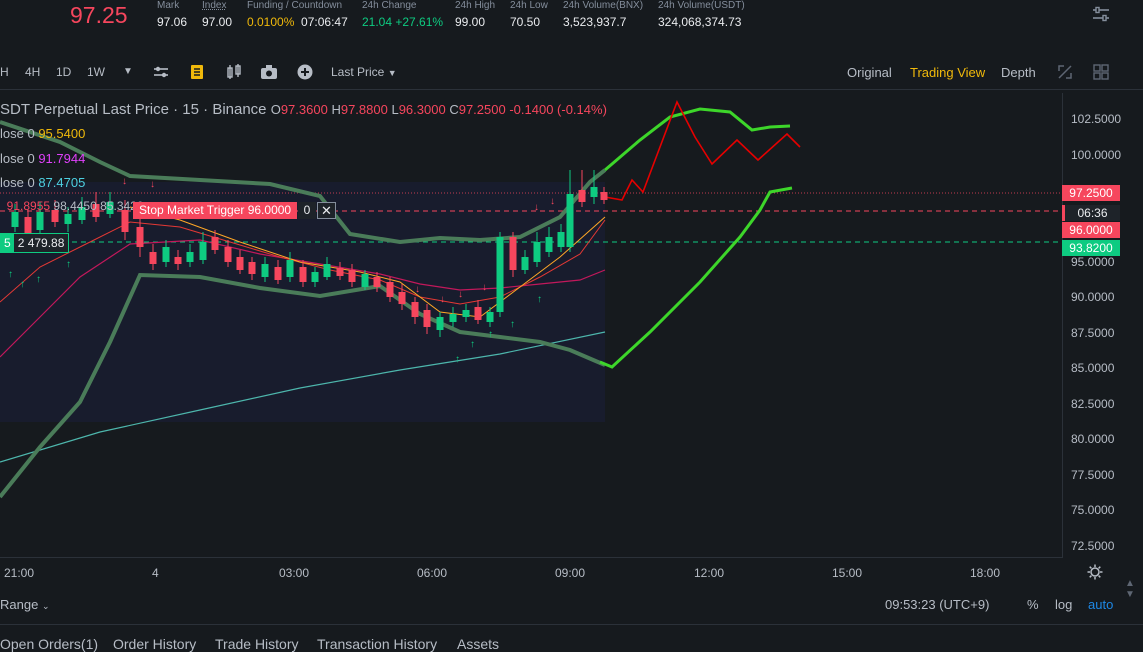 The image size is (1143, 652). What do you see at coordinates (482, 109) in the screenshot?
I see `ohlc-close: 97.2500` at bounding box center [482, 109].